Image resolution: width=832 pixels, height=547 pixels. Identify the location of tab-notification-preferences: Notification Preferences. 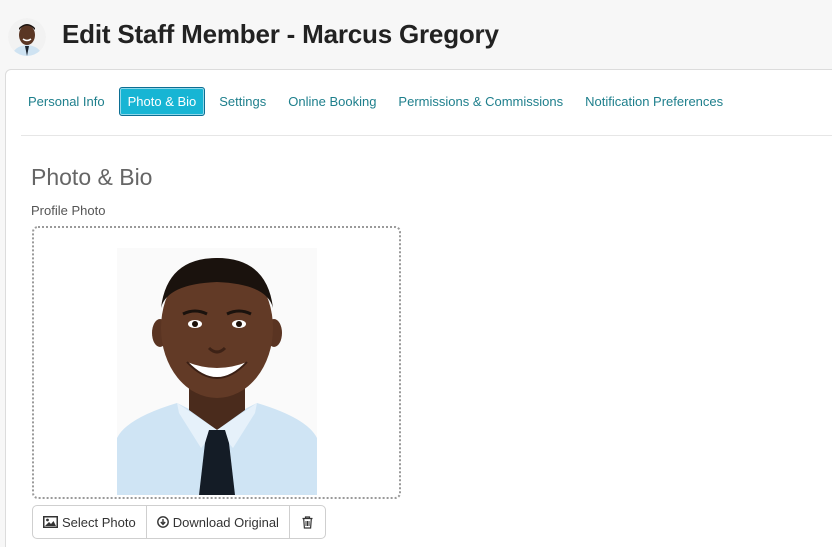
(654, 101).